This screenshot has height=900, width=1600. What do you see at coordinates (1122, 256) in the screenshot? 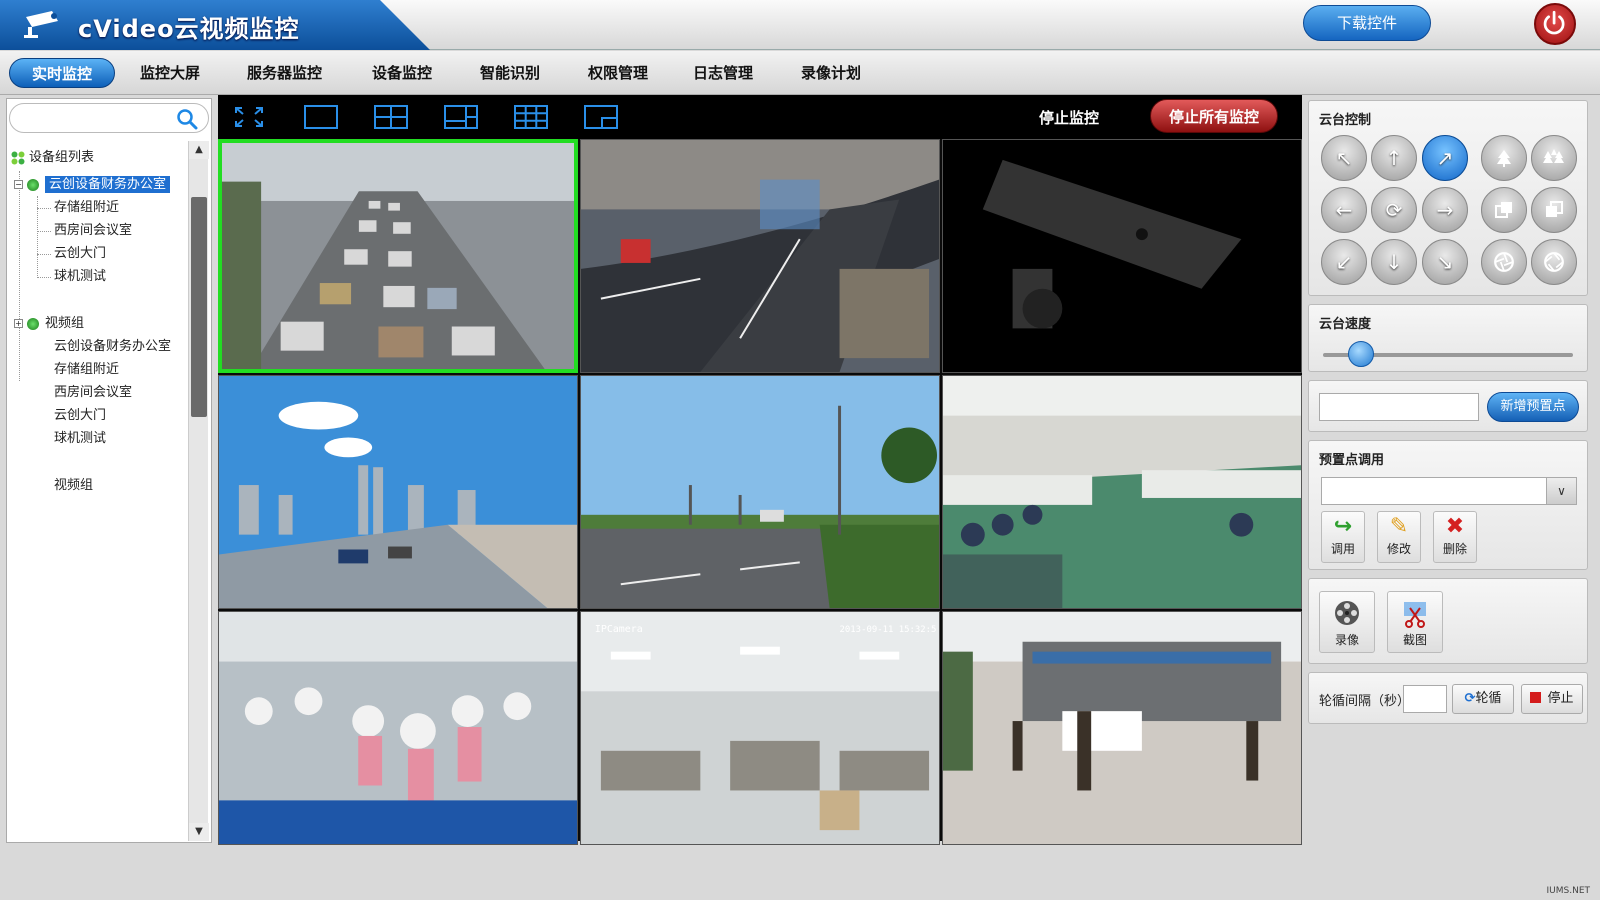
I see `video-cell-no-signal` at bounding box center [1122, 256].